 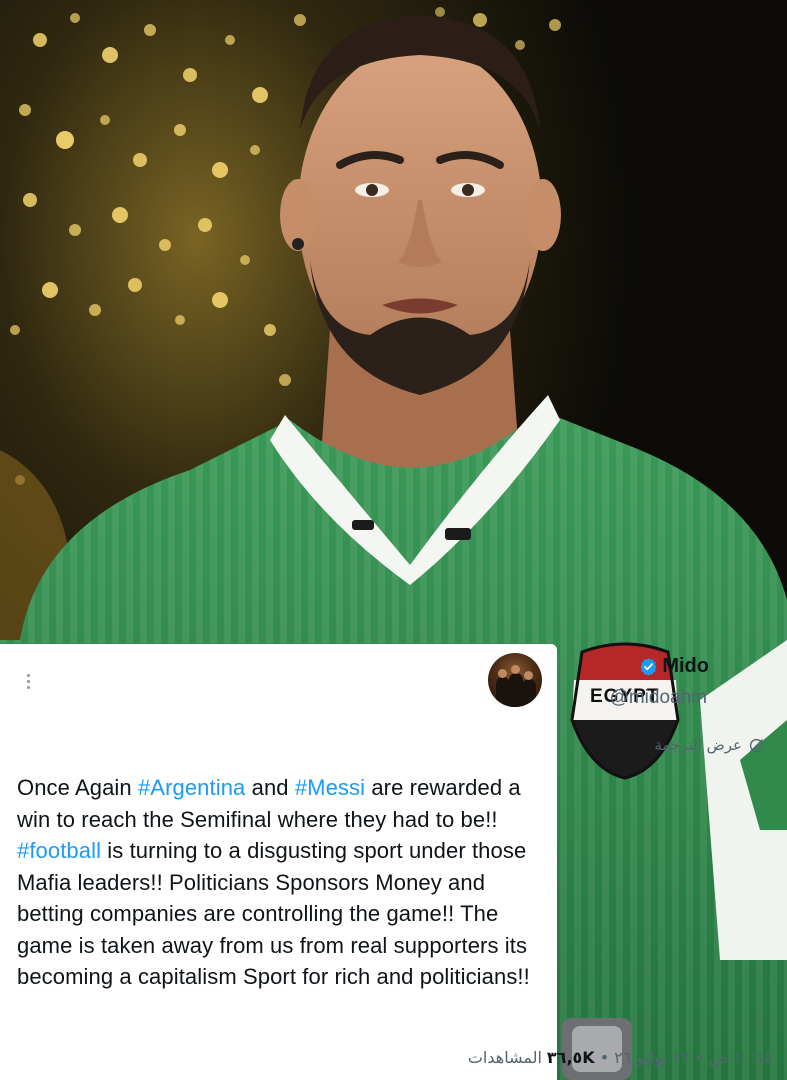 I want to click on author-display-name: Mido, so click(x=685, y=666).